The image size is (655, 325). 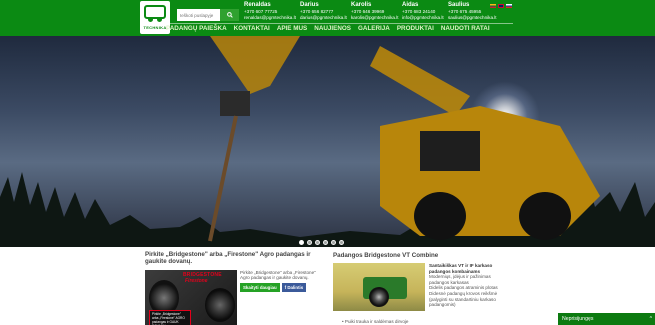 I want to click on search-button, so click(x=229, y=15).